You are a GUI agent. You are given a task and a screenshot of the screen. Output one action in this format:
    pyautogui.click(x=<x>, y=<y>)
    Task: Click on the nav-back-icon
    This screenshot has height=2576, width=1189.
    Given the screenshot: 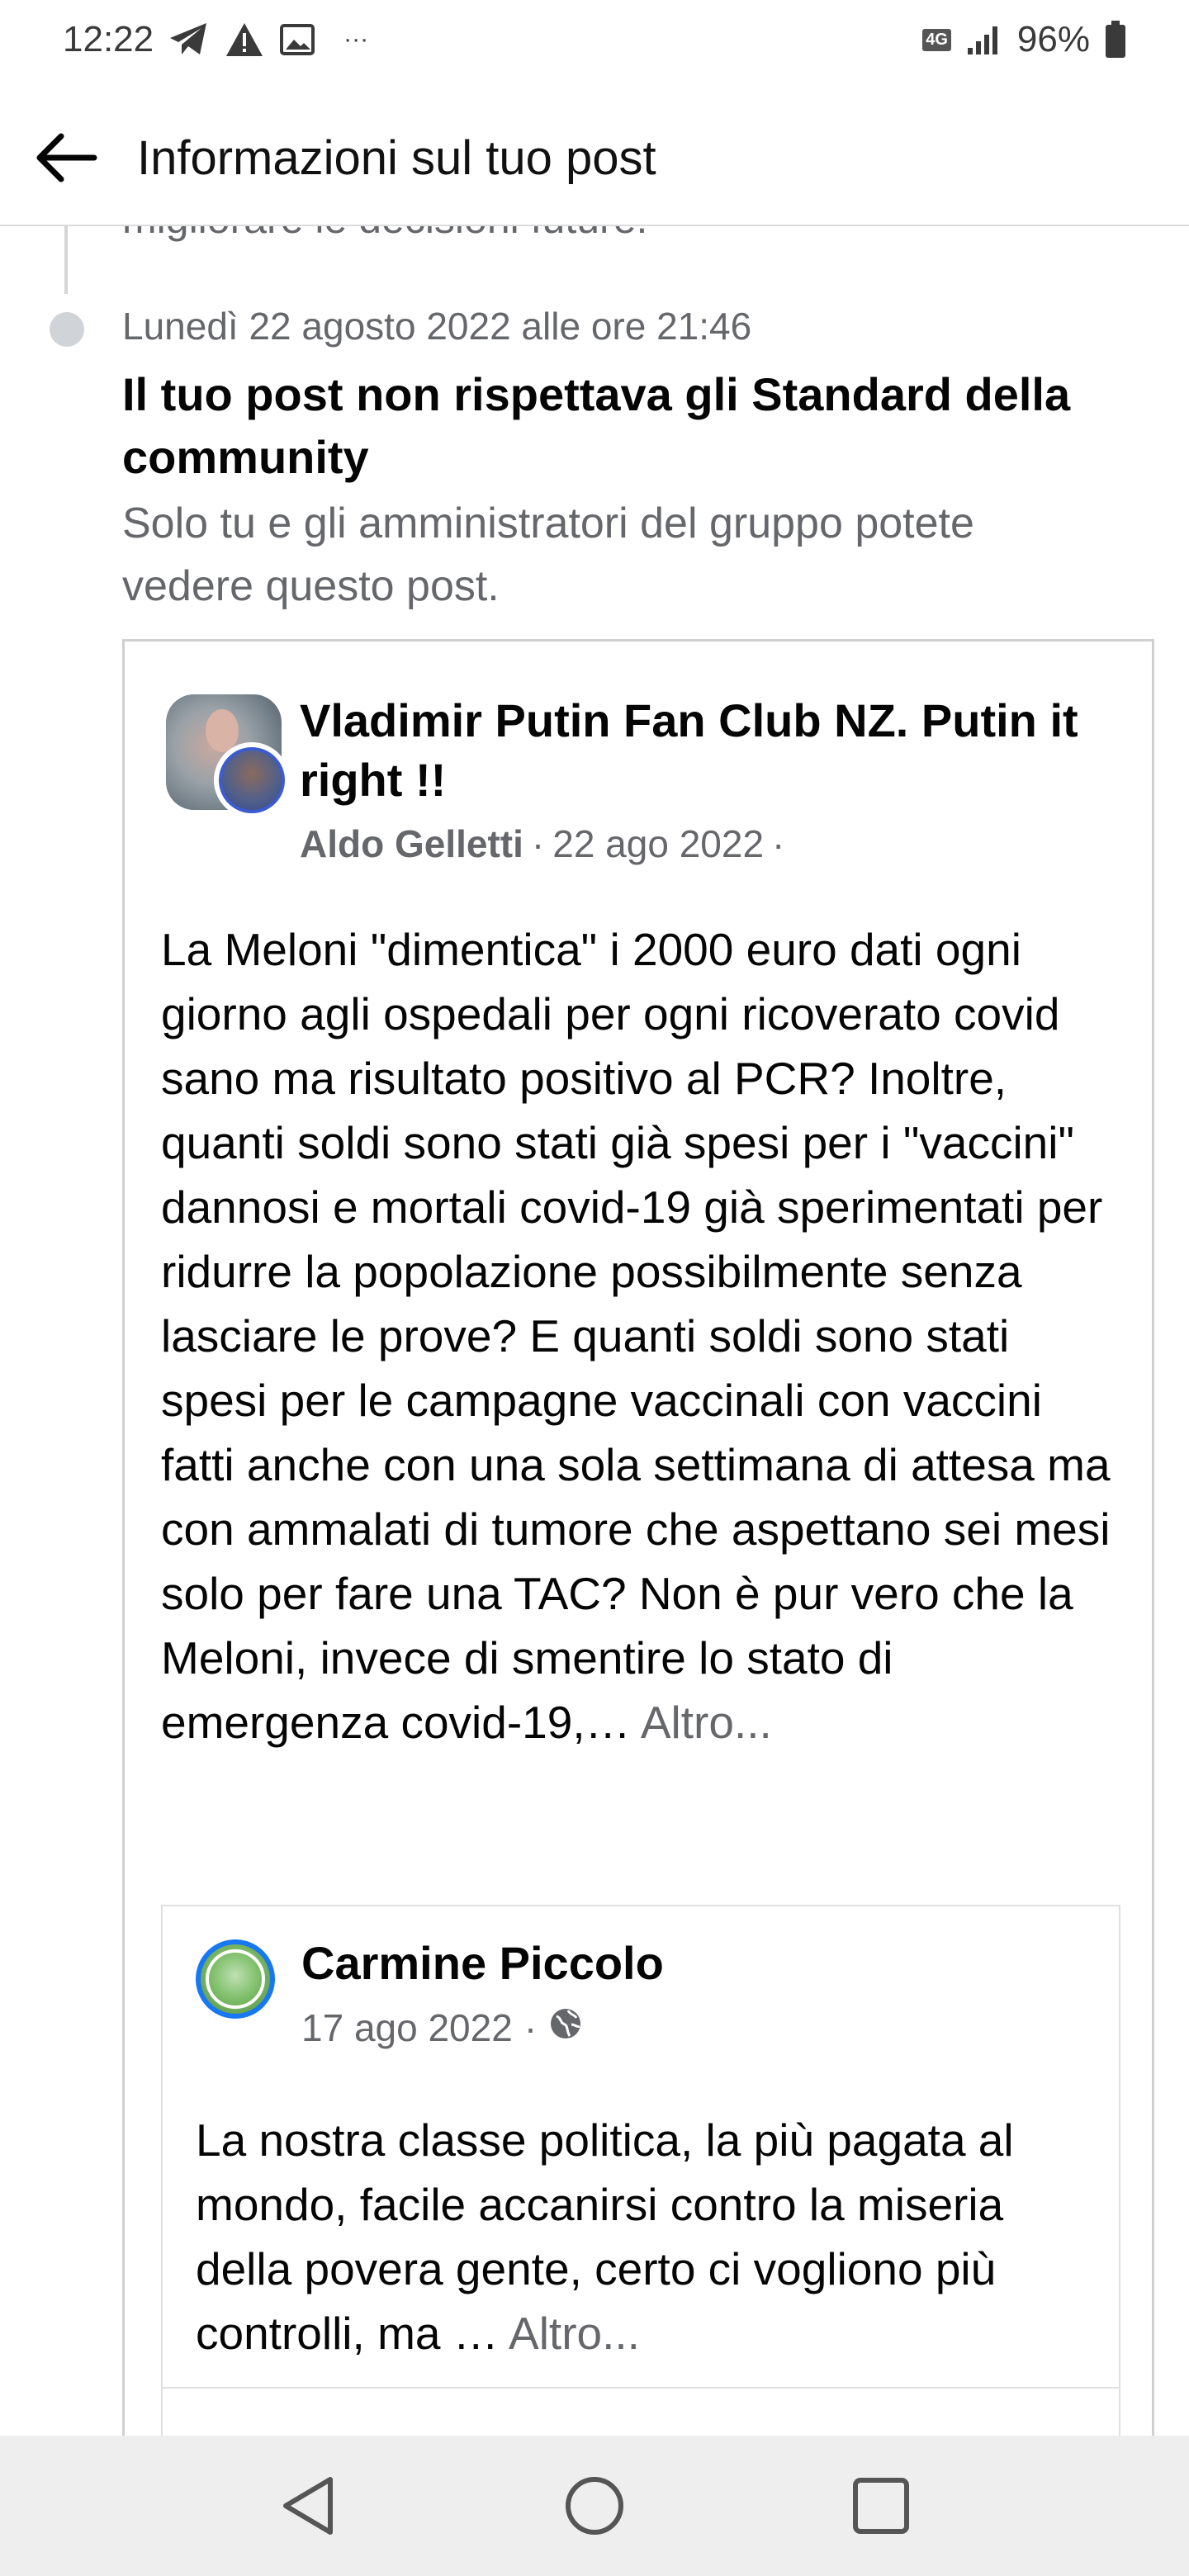 What is the action you would take?
    pyautogui.click(x=308, y=2506)
    